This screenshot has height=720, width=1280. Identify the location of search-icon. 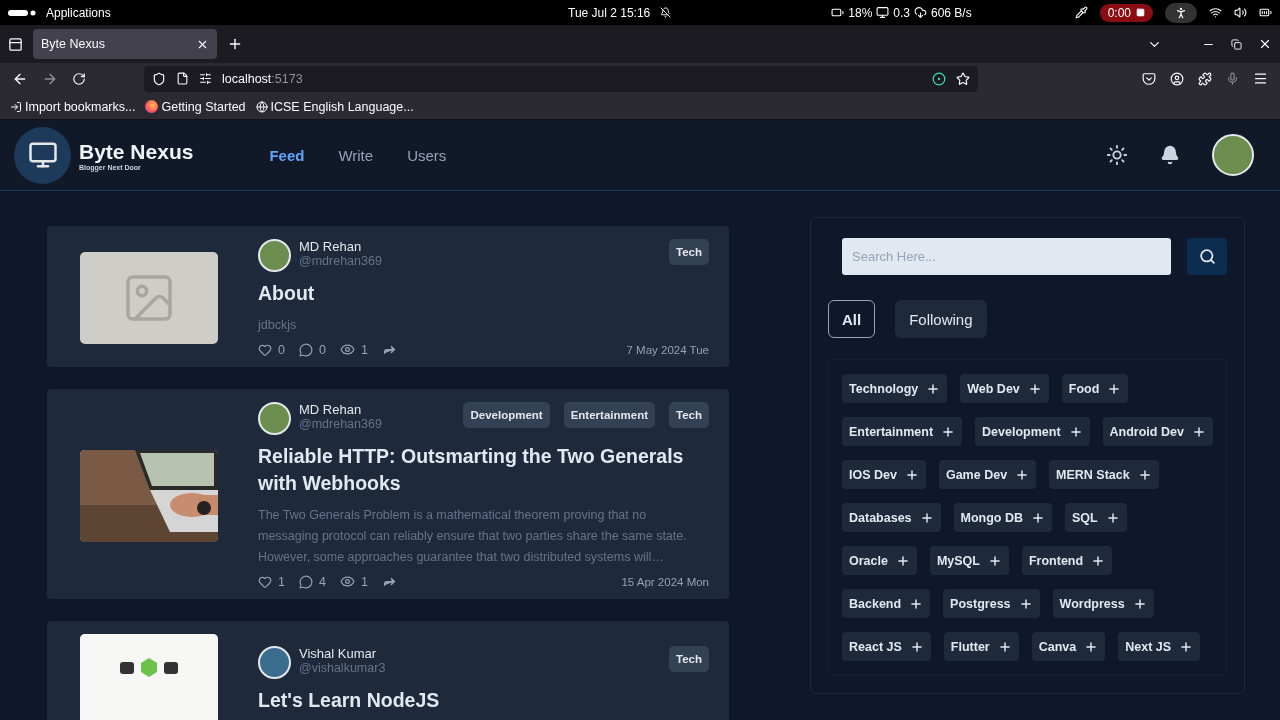
(1207, 256).